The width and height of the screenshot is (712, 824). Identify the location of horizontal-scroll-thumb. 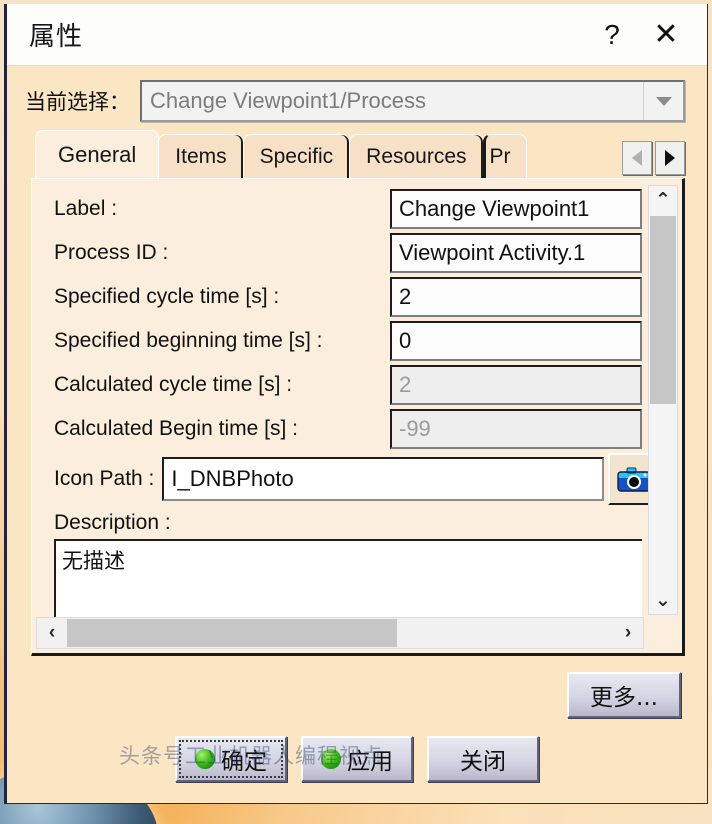
(232, 633).